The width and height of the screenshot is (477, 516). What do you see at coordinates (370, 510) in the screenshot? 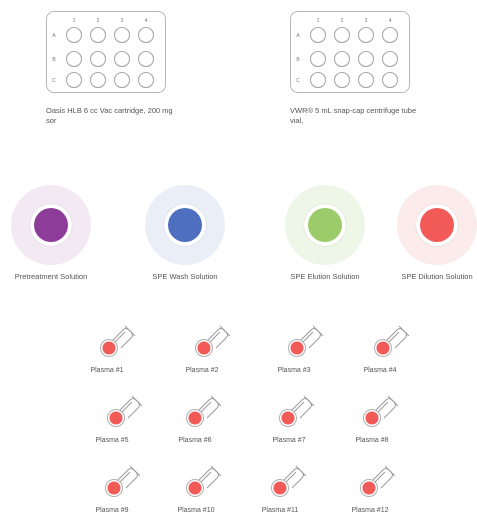
I see `sample-label: Plasma #12` at bounding box center [370, 510].